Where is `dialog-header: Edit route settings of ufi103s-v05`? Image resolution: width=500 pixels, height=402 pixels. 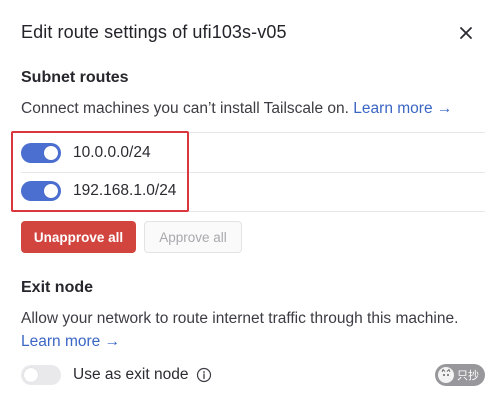 dialog-header: Edit route settings of ufi103s-v05 is located at coordinates (250, 34).